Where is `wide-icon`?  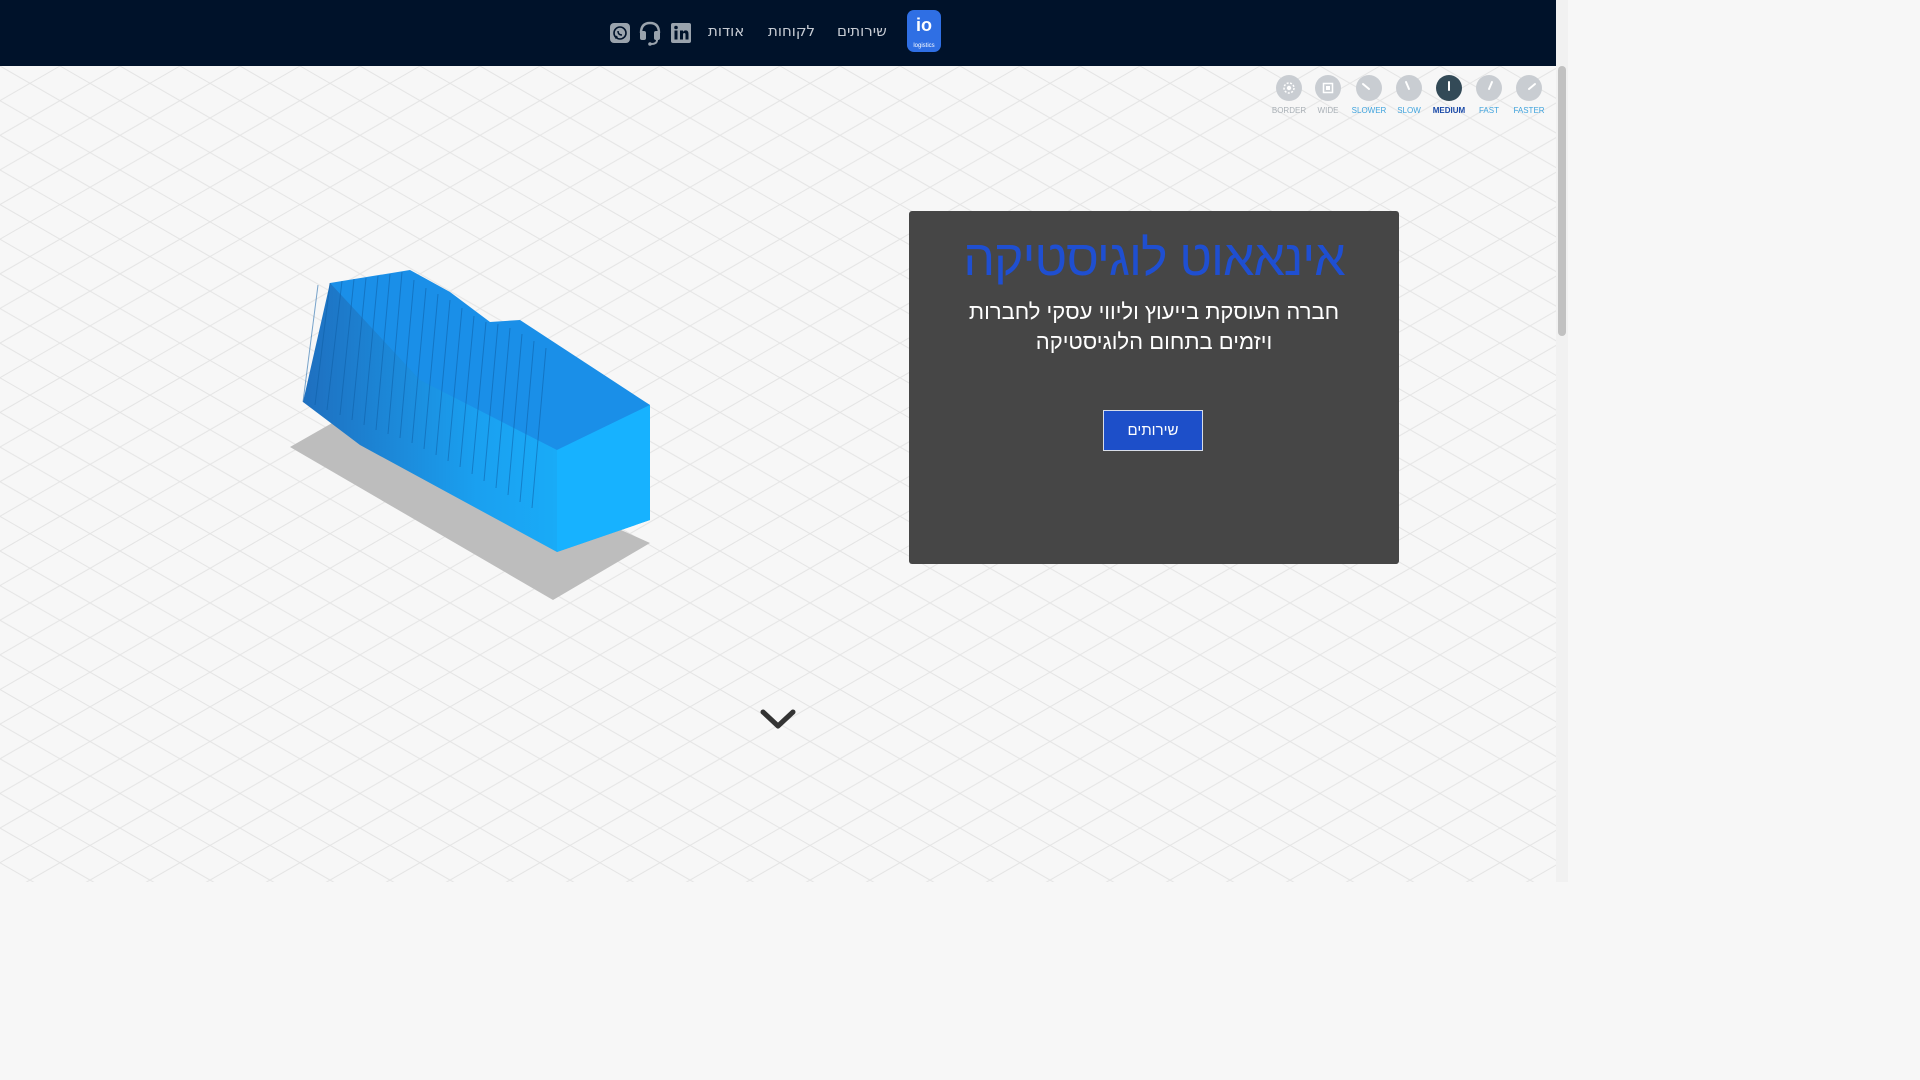
wide-icon is located at coordinates (1328, 88).